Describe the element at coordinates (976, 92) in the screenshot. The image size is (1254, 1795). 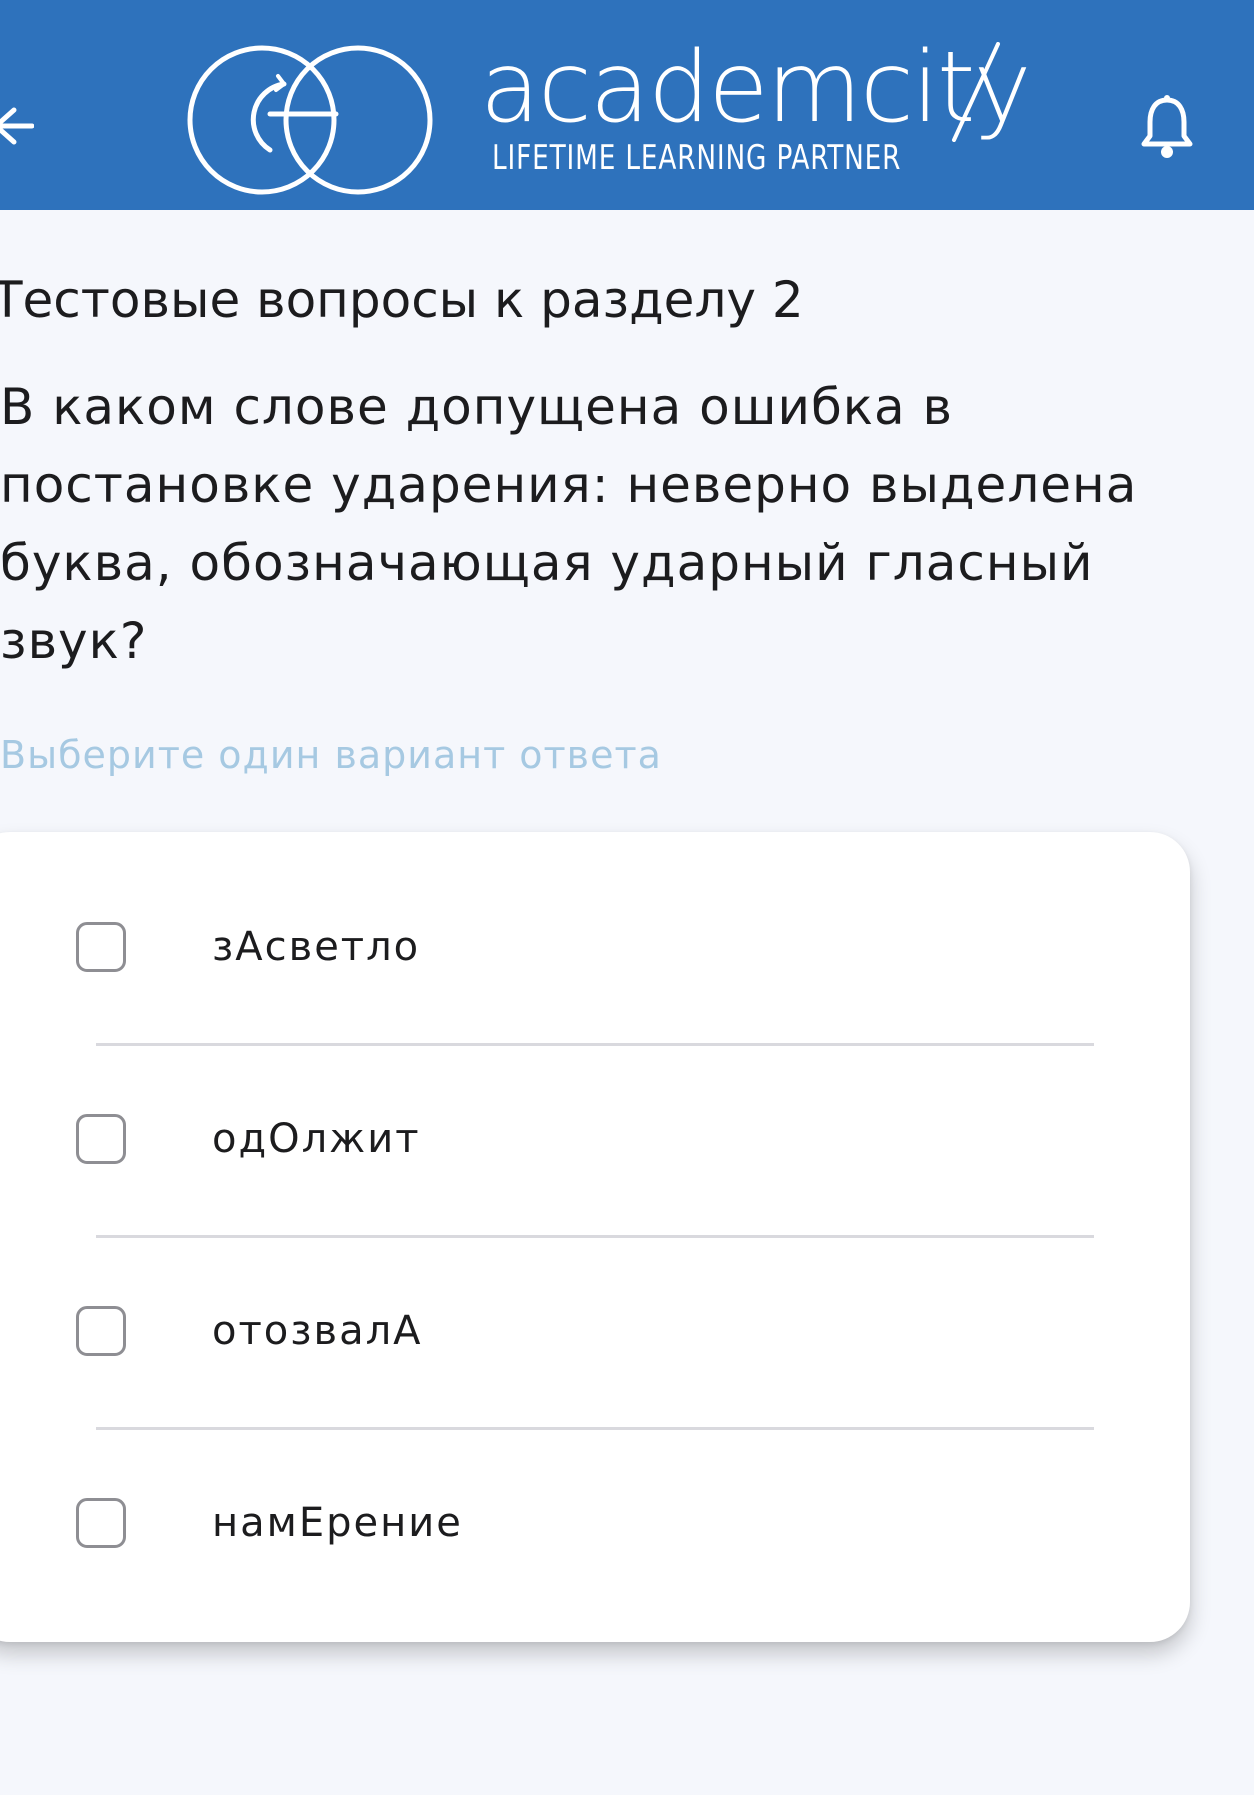
I see `brand-slash-icon` at that location.